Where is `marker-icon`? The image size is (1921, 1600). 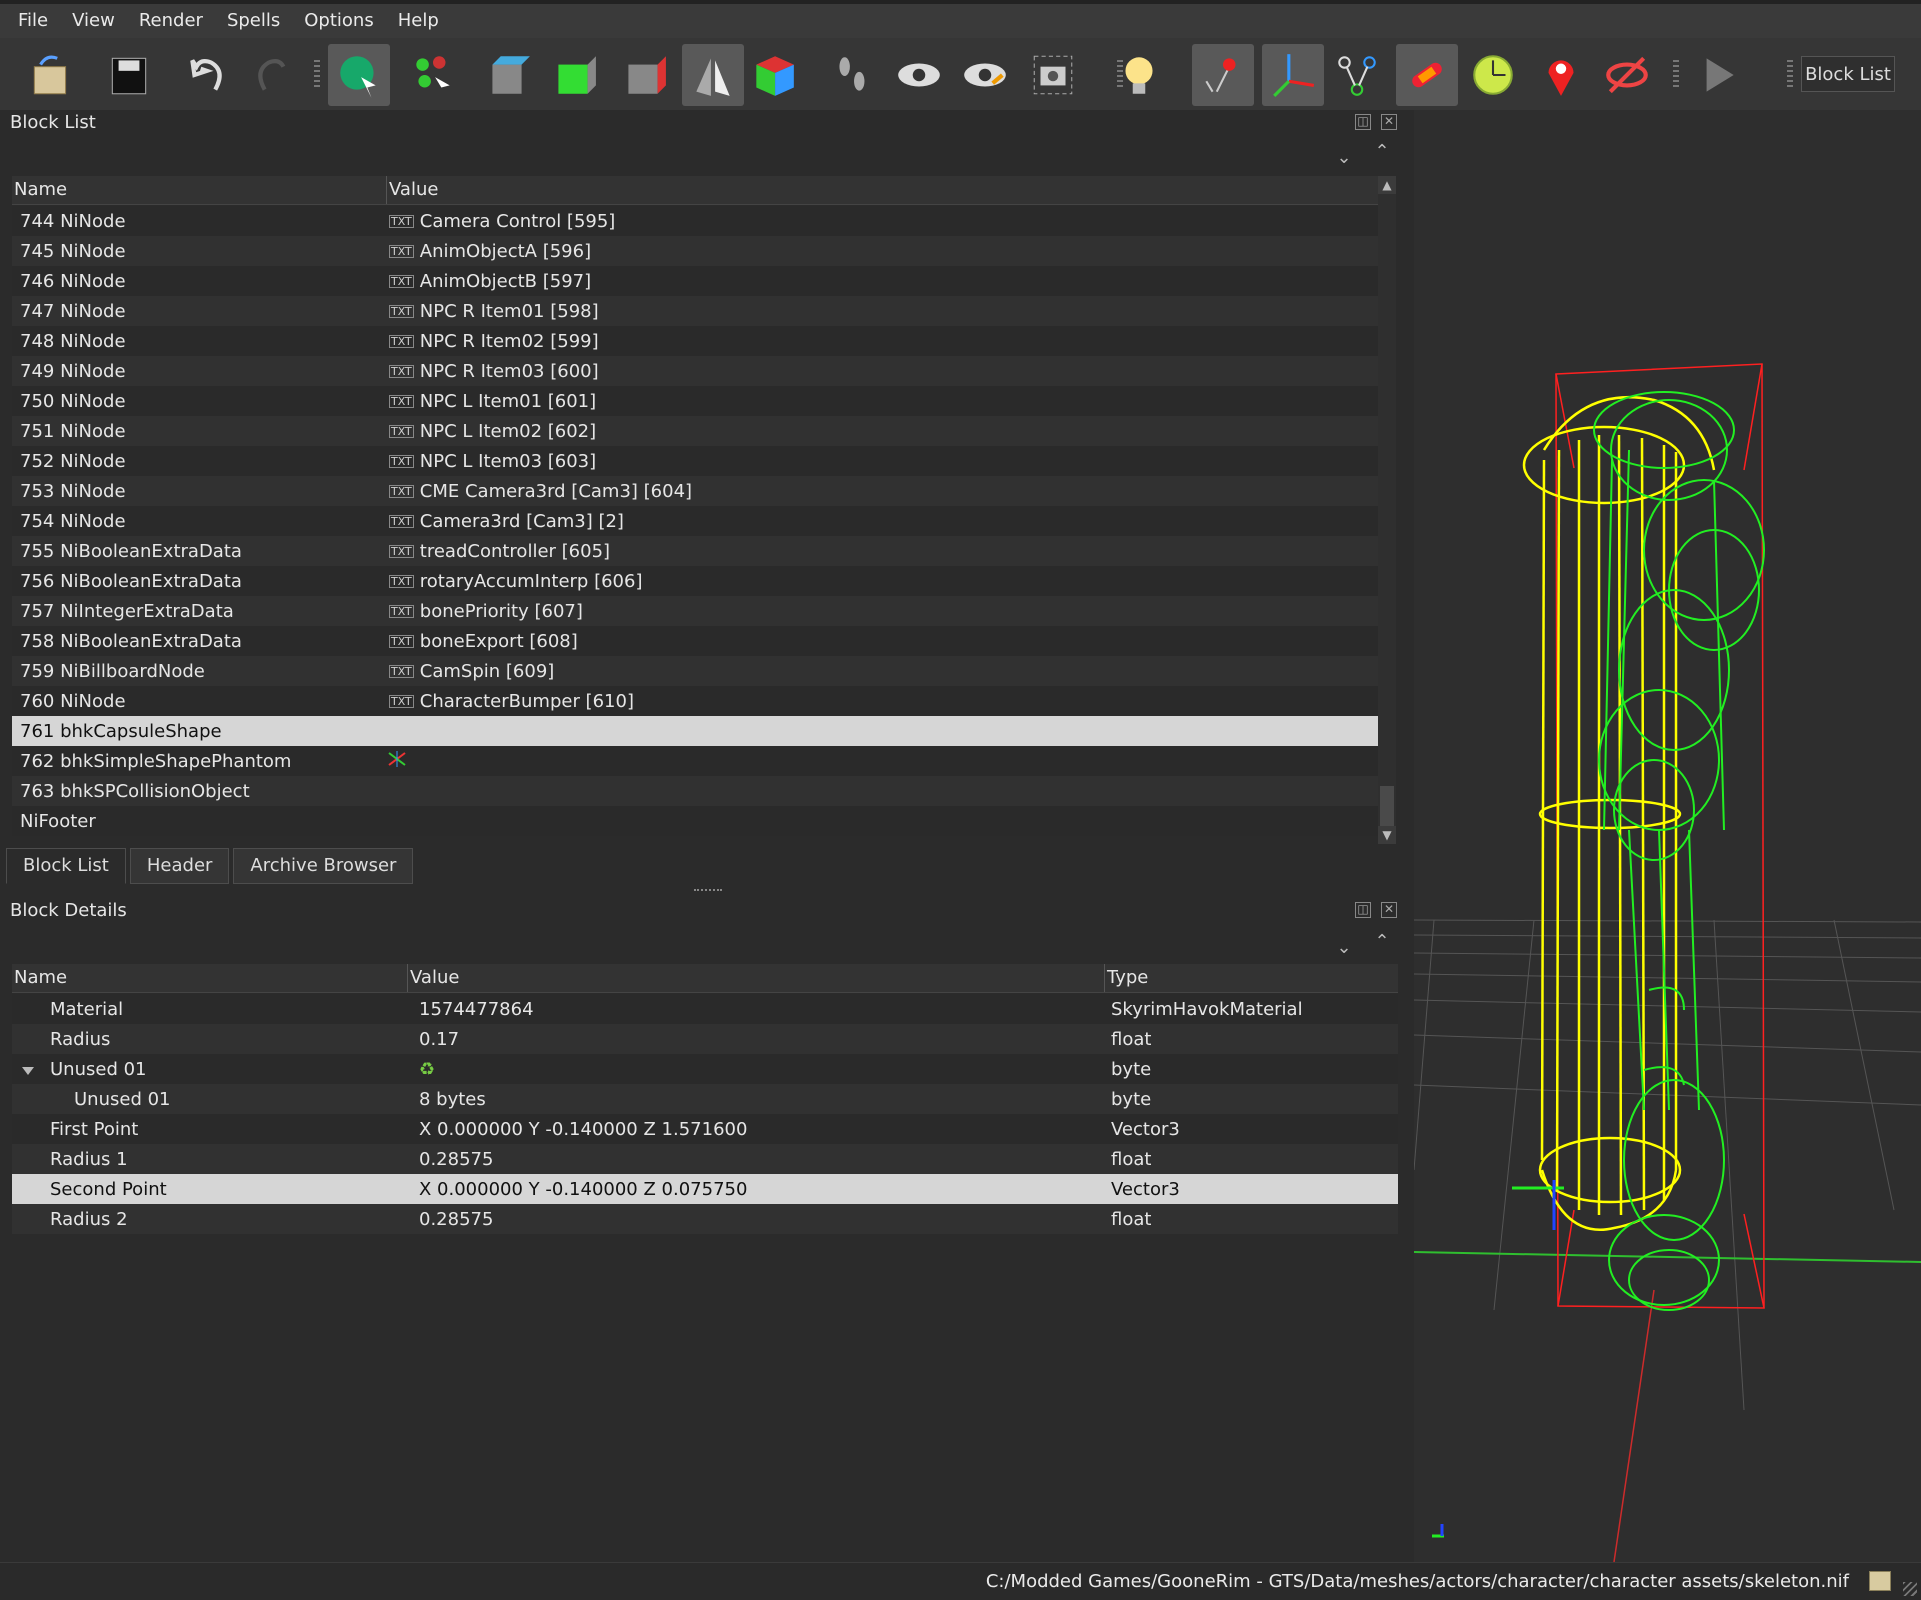 marker-icon is located at coordinates (1223, 75).